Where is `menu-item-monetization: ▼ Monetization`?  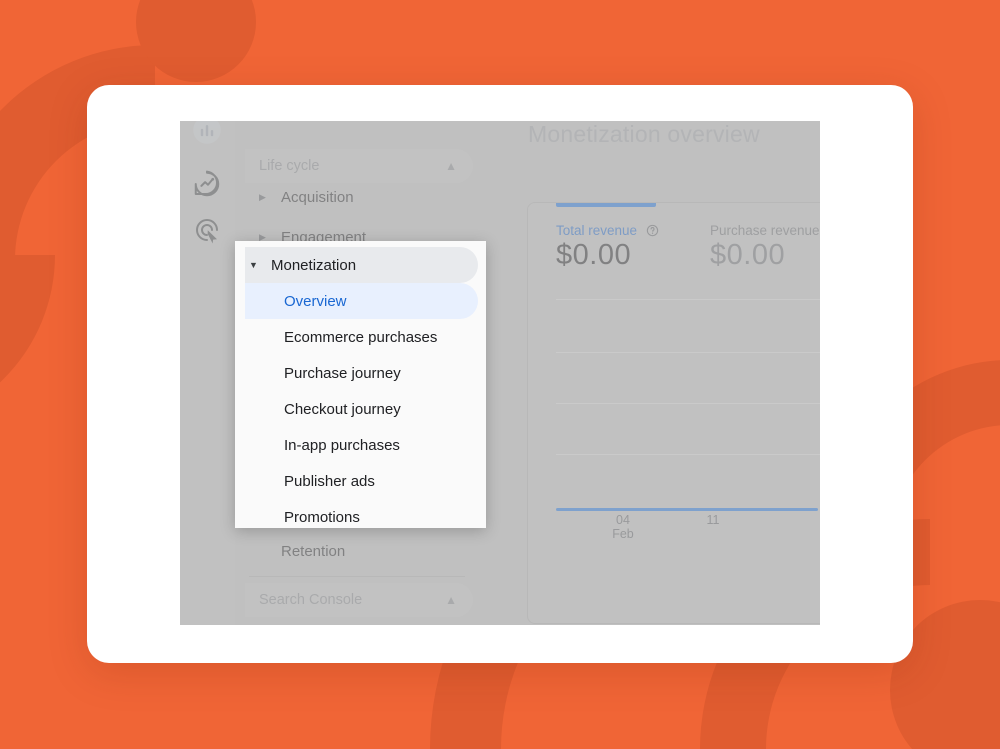
menu-item-monetization: ▼ Monetization is located at coordinates (356, 265).